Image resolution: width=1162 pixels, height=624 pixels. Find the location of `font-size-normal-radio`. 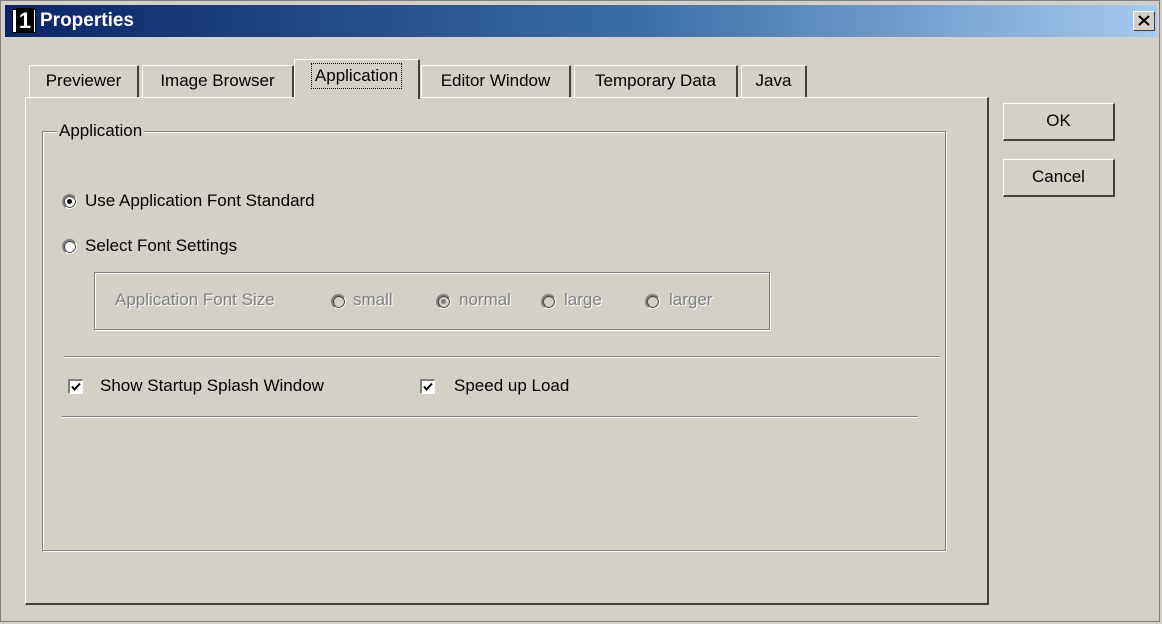

font-size-normal-radio is located at coordinates (443, 301).